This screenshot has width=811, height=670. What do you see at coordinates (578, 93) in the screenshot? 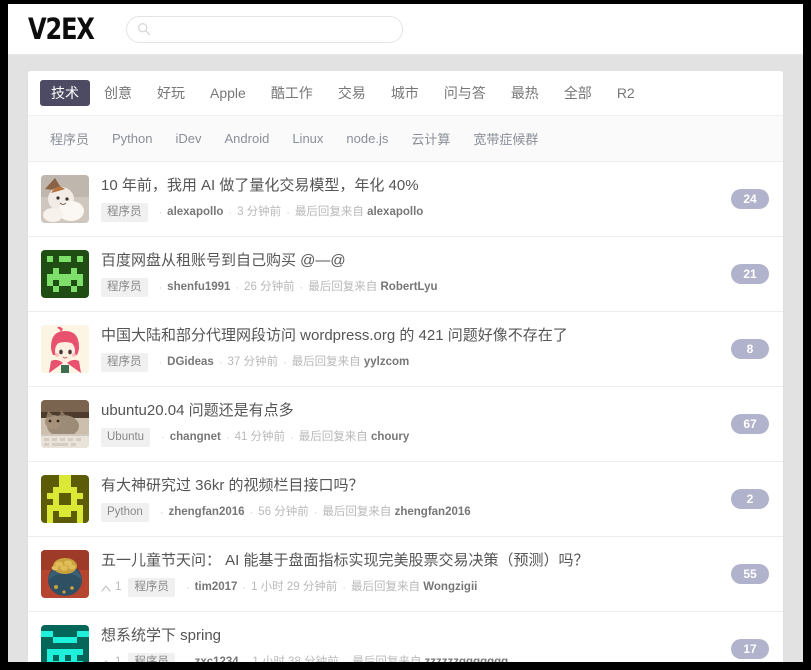
I see `tab-quanbu: 全部` at bounding box center [578, 93].